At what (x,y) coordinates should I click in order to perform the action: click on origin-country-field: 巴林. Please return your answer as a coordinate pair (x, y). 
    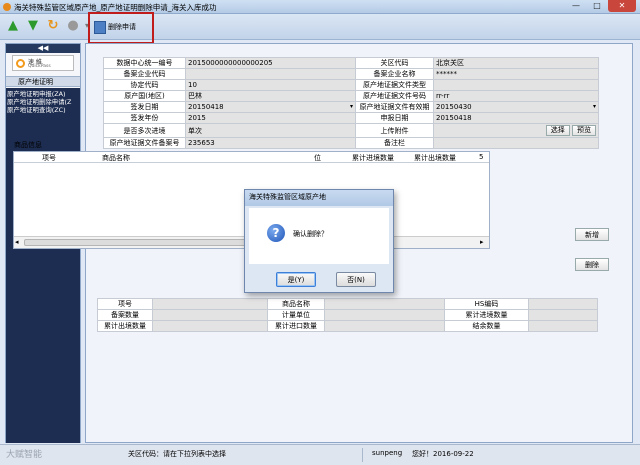
    Looking at the image, I should click on (270, 96).